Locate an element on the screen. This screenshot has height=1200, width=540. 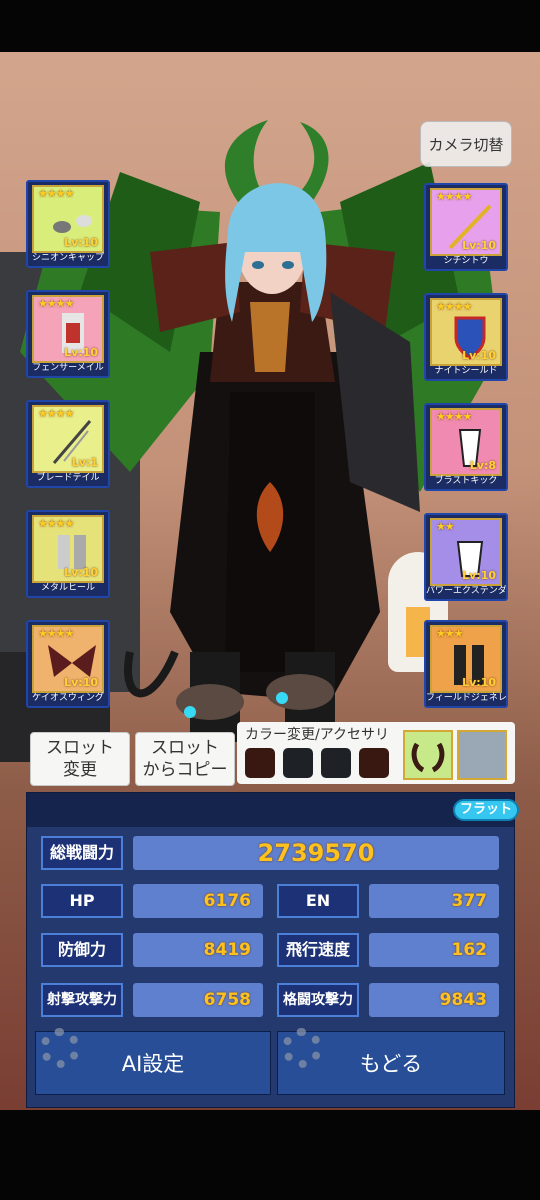
slot-copy-button: スロット からコピー is located at coordinates (185, 759).